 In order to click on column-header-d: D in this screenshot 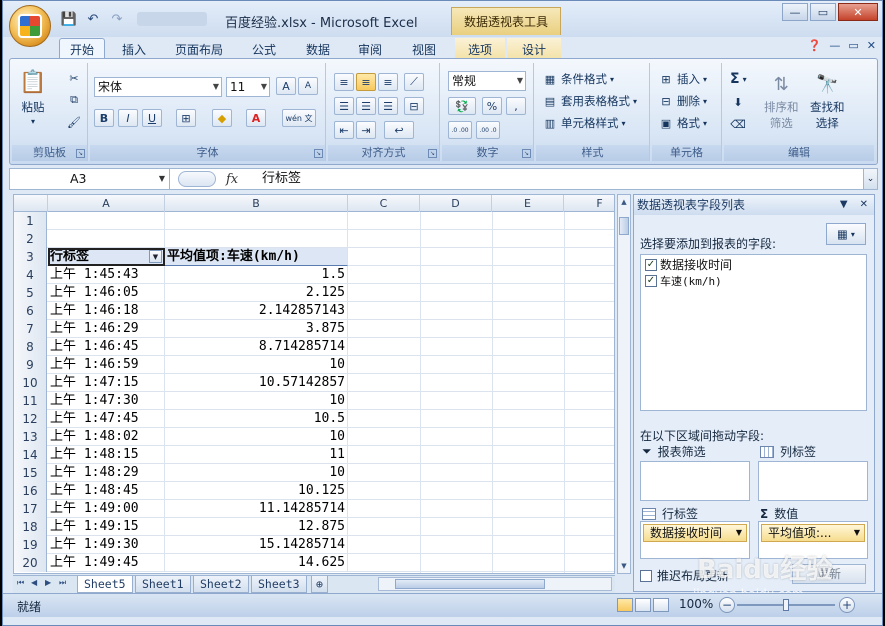, I will do `click(456, 203)`.